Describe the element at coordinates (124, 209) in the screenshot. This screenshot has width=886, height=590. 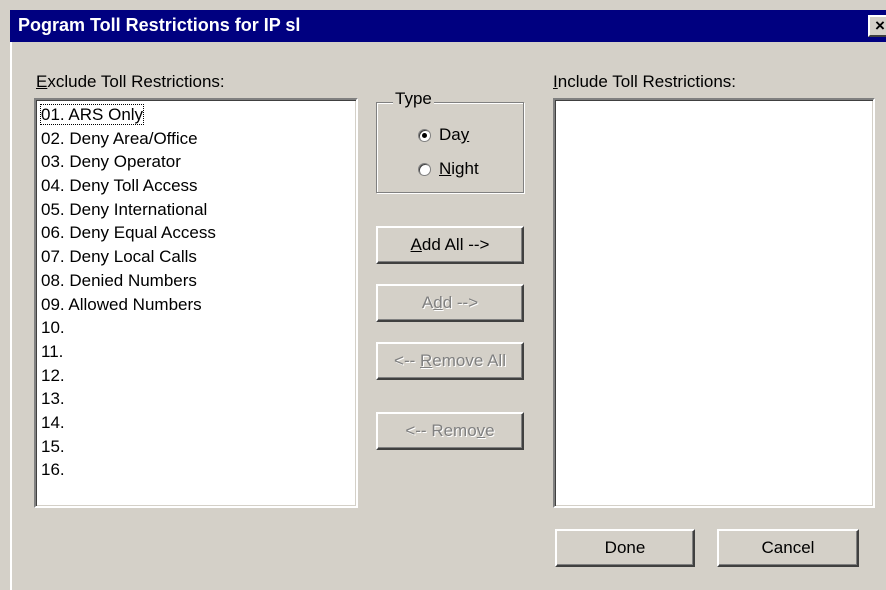
I see `list-item-label: 05. Deny International` at that location.